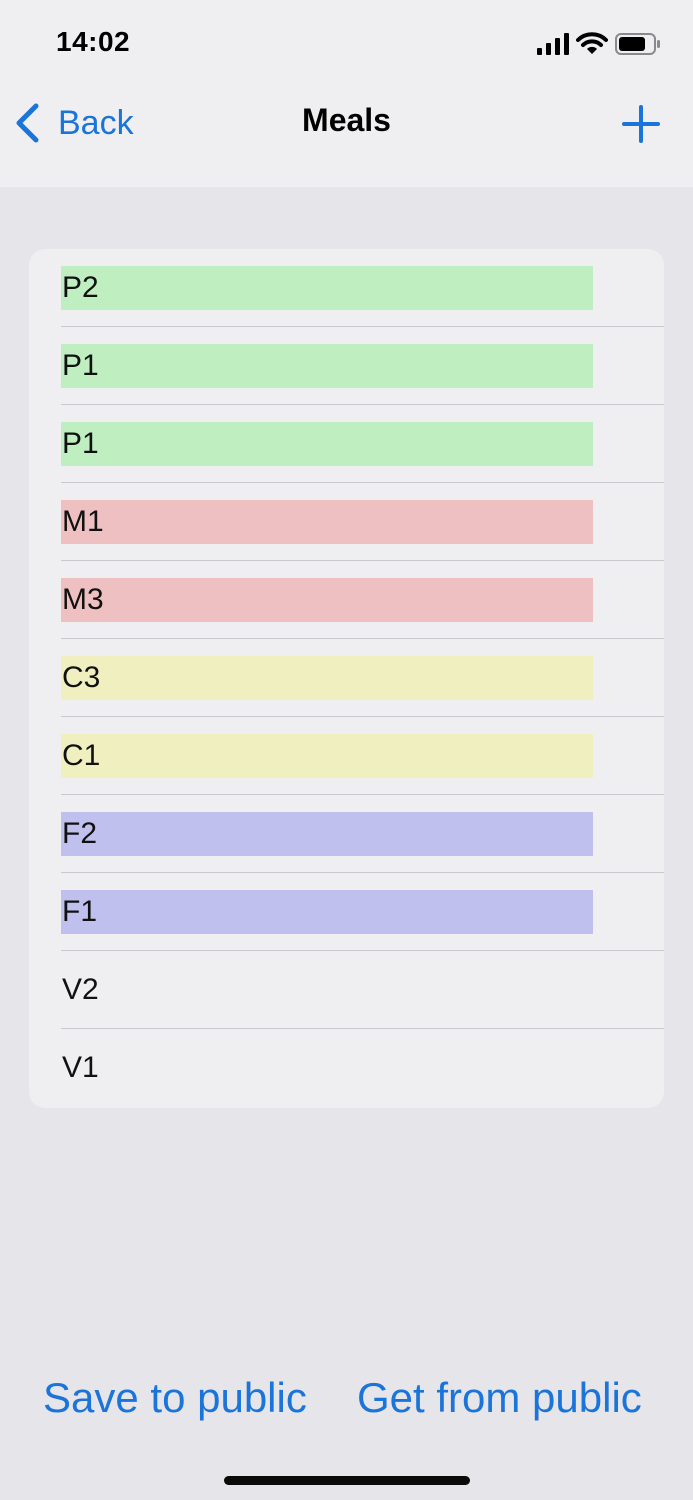  Describe the element at coordinates (81, 677) in the screenshot. I see `meal-label: C3` at that location.